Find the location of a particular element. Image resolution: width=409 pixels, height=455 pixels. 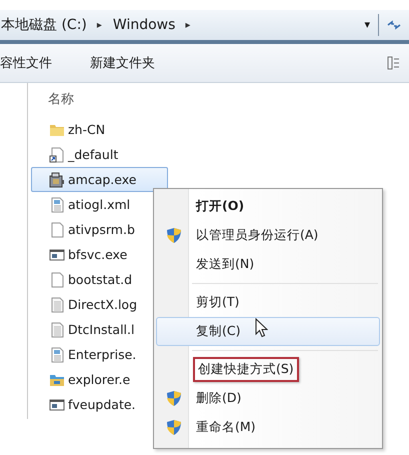

column-header: 名称 is located at coordinates (51, 100).